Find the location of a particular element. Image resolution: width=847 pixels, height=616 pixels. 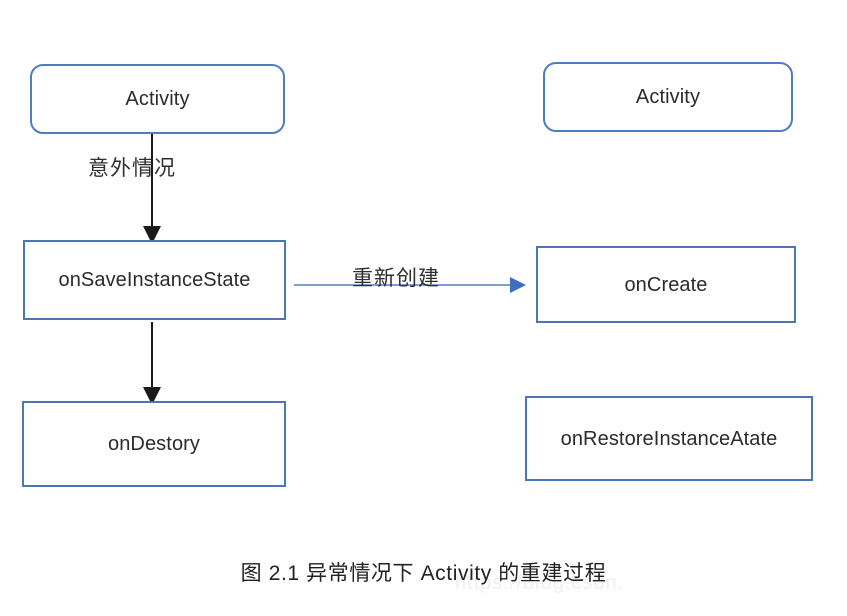

node-onsaveinstancestate: onSaveInstanceState is located at coordinates (154, 280).